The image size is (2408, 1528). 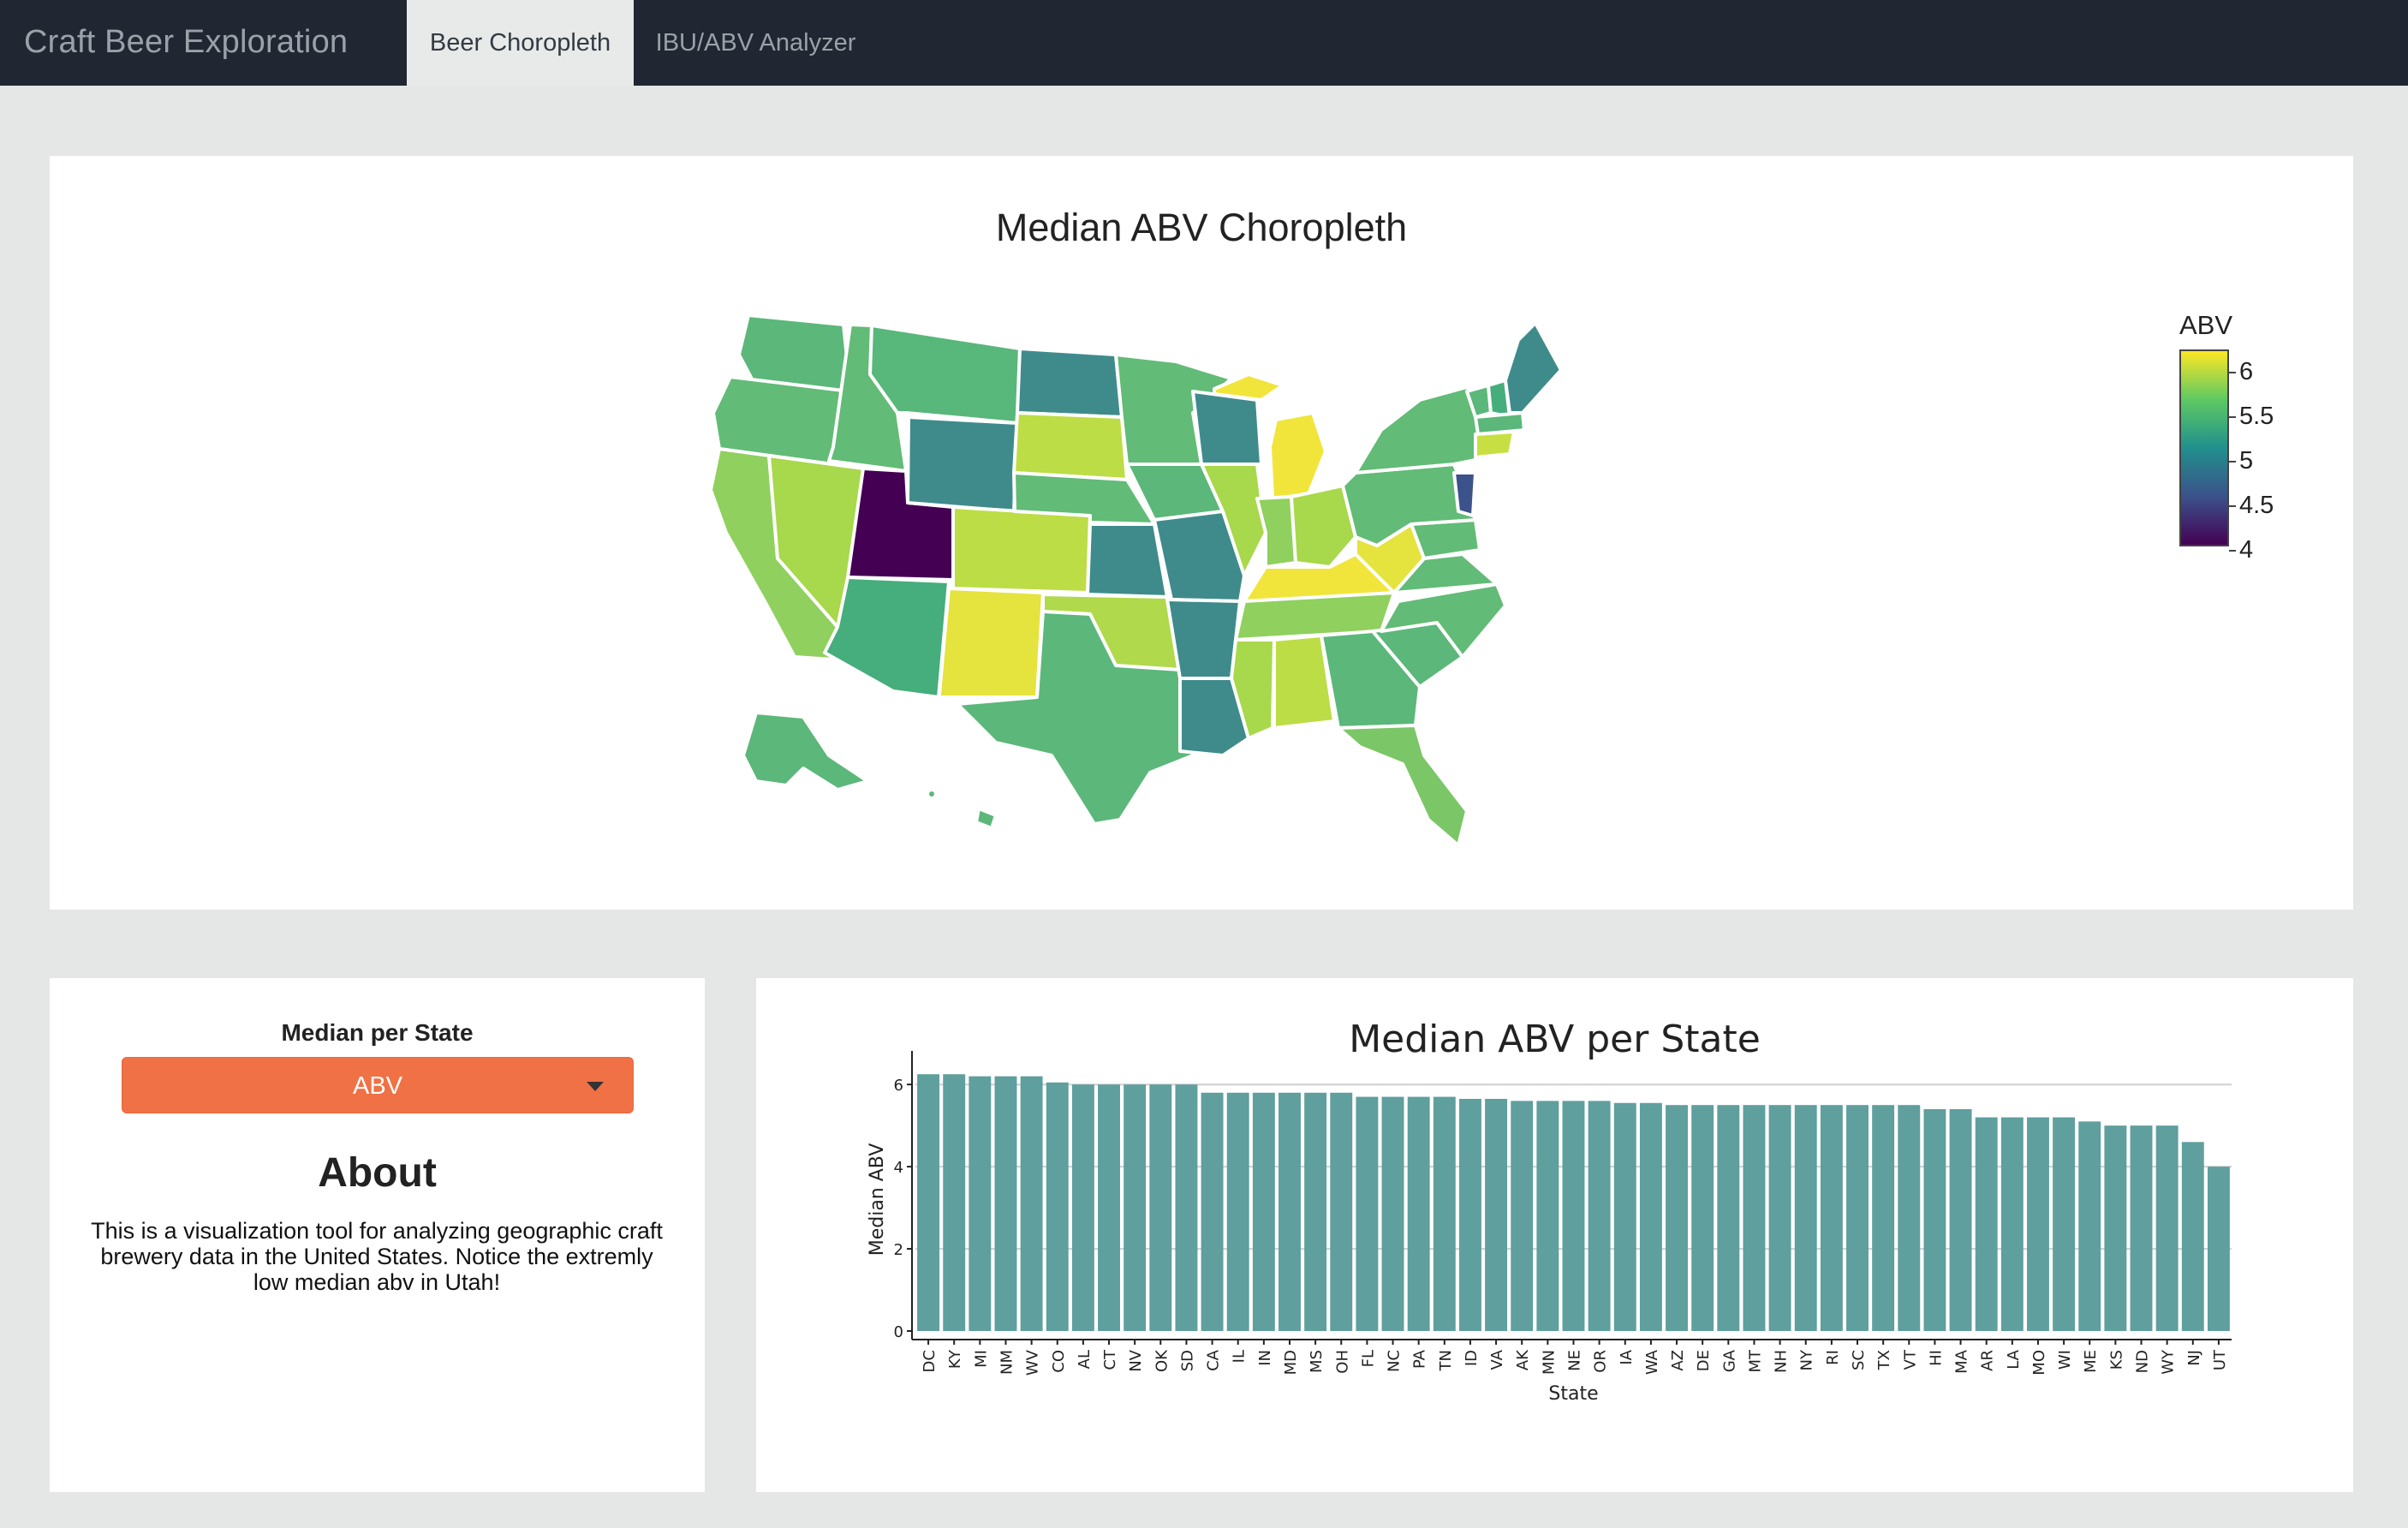 What do you see at coordinates (2219, 1249) in the screenshot?
I see `bar-ut` at bounding box center [2219, 1249].